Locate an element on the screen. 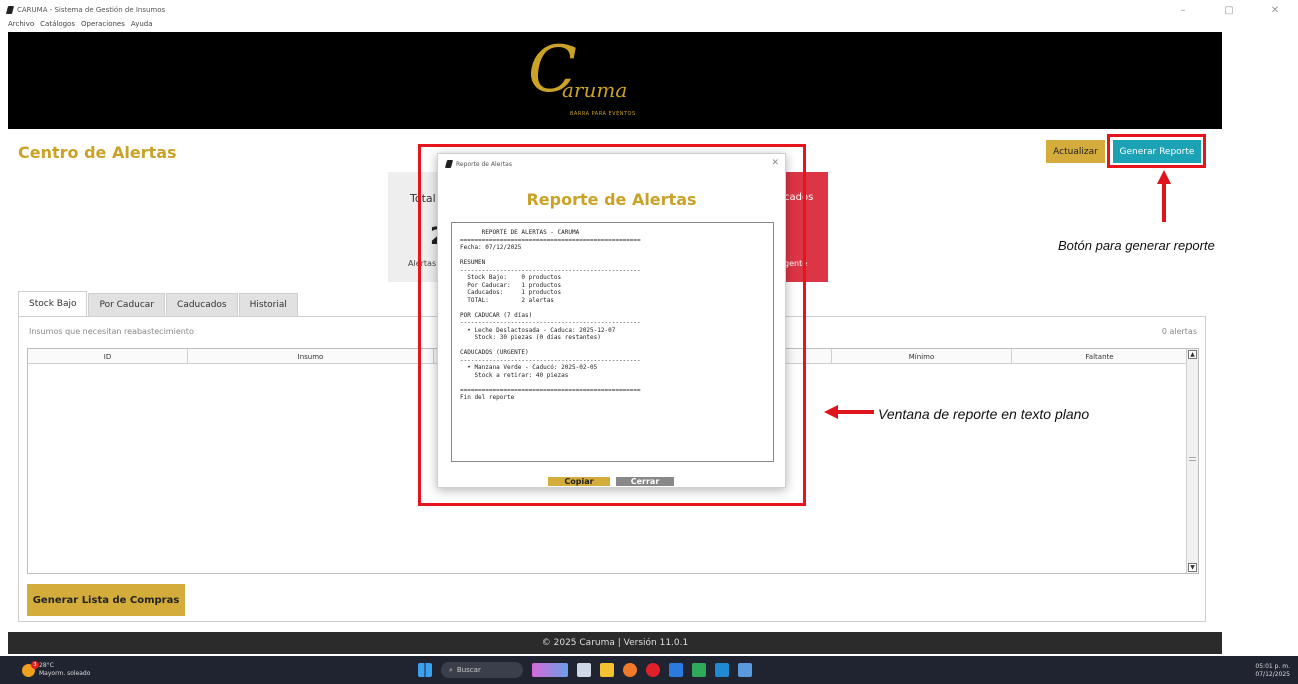 The image size is (1298, 684). header-banner: C aruma BARRA PARA EVENTOS is located at coordinates (615, 80).